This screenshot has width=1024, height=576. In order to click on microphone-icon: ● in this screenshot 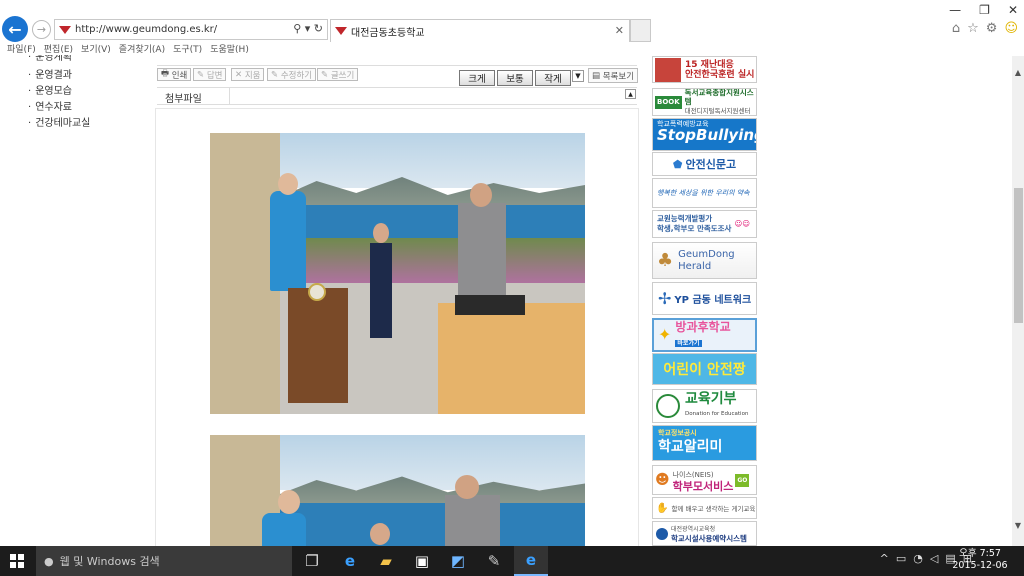, I will do `click(49, 561)`.